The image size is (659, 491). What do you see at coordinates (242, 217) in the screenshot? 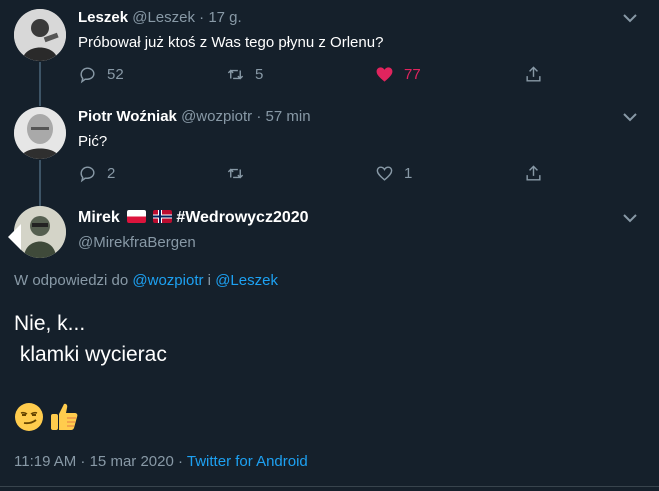
I see `hashtag: #Wedrowycz2020` at bounding box center [242, 217].